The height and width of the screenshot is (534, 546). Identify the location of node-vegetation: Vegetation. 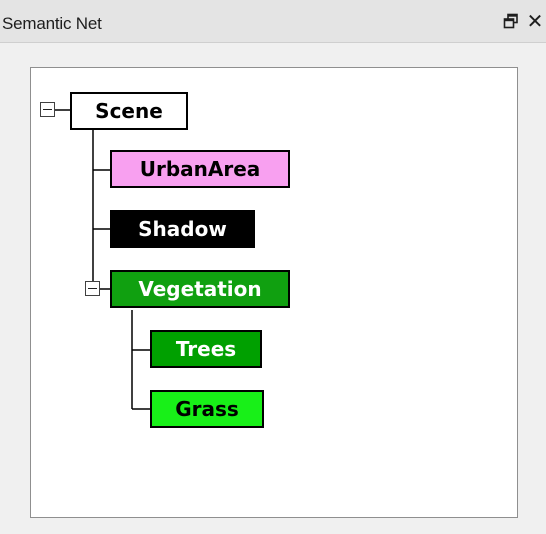
(200, 289).